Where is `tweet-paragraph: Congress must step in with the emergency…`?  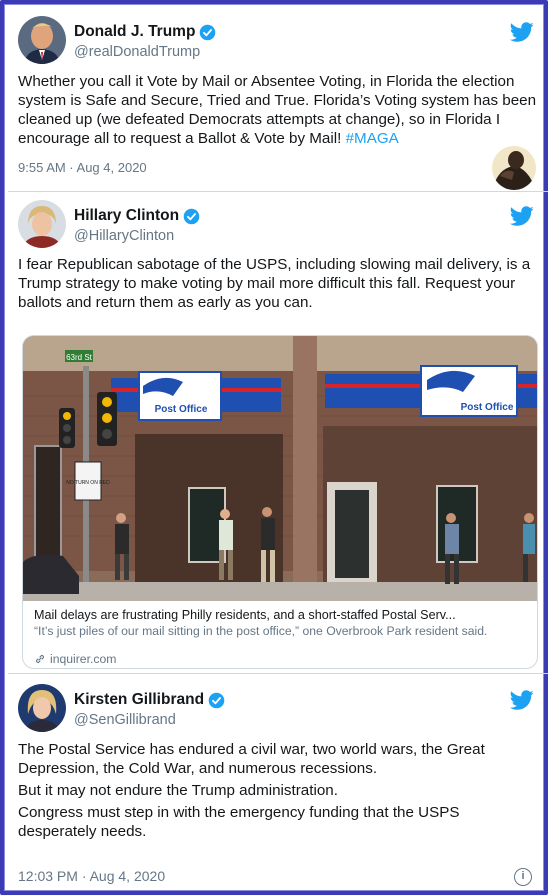
tweet-paragraph: Congress must step in with the emergency… is located at coordinates (239, 822).